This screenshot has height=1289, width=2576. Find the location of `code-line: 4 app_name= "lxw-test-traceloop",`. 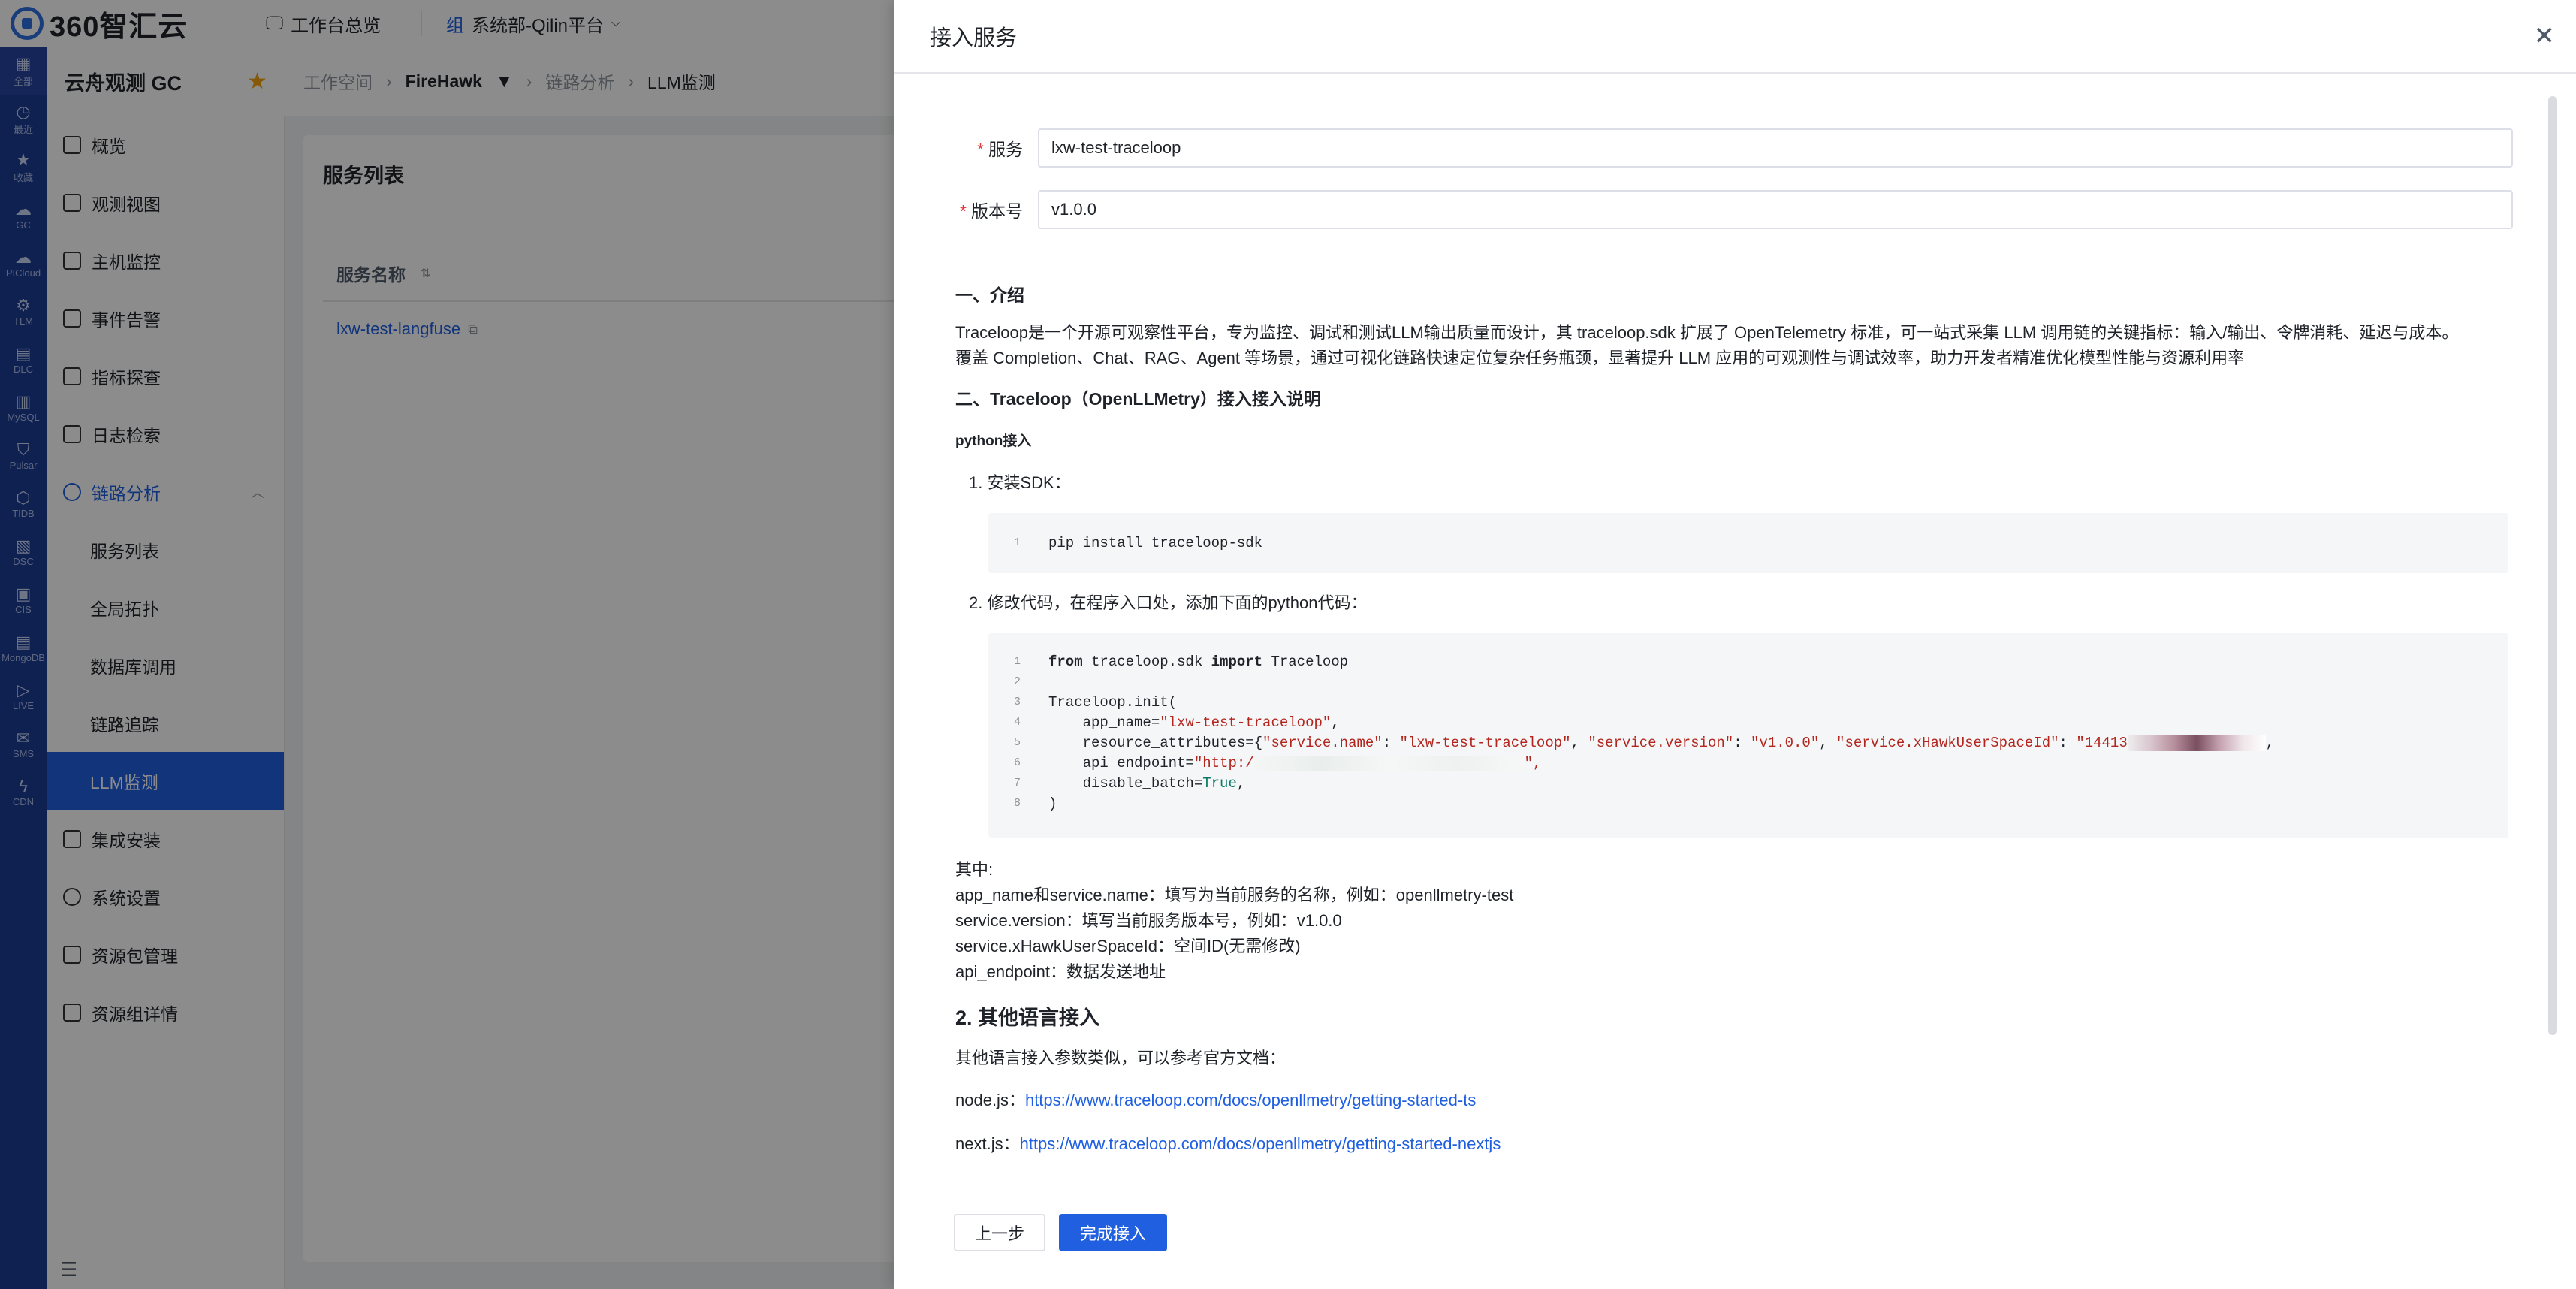

code-line: 4 app_name= "lxw-test-traceloop", is located at coordinates (1748, 722).